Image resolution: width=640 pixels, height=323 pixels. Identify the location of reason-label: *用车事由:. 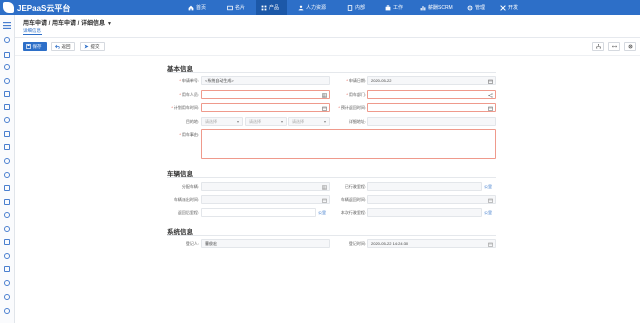
(189, 134).